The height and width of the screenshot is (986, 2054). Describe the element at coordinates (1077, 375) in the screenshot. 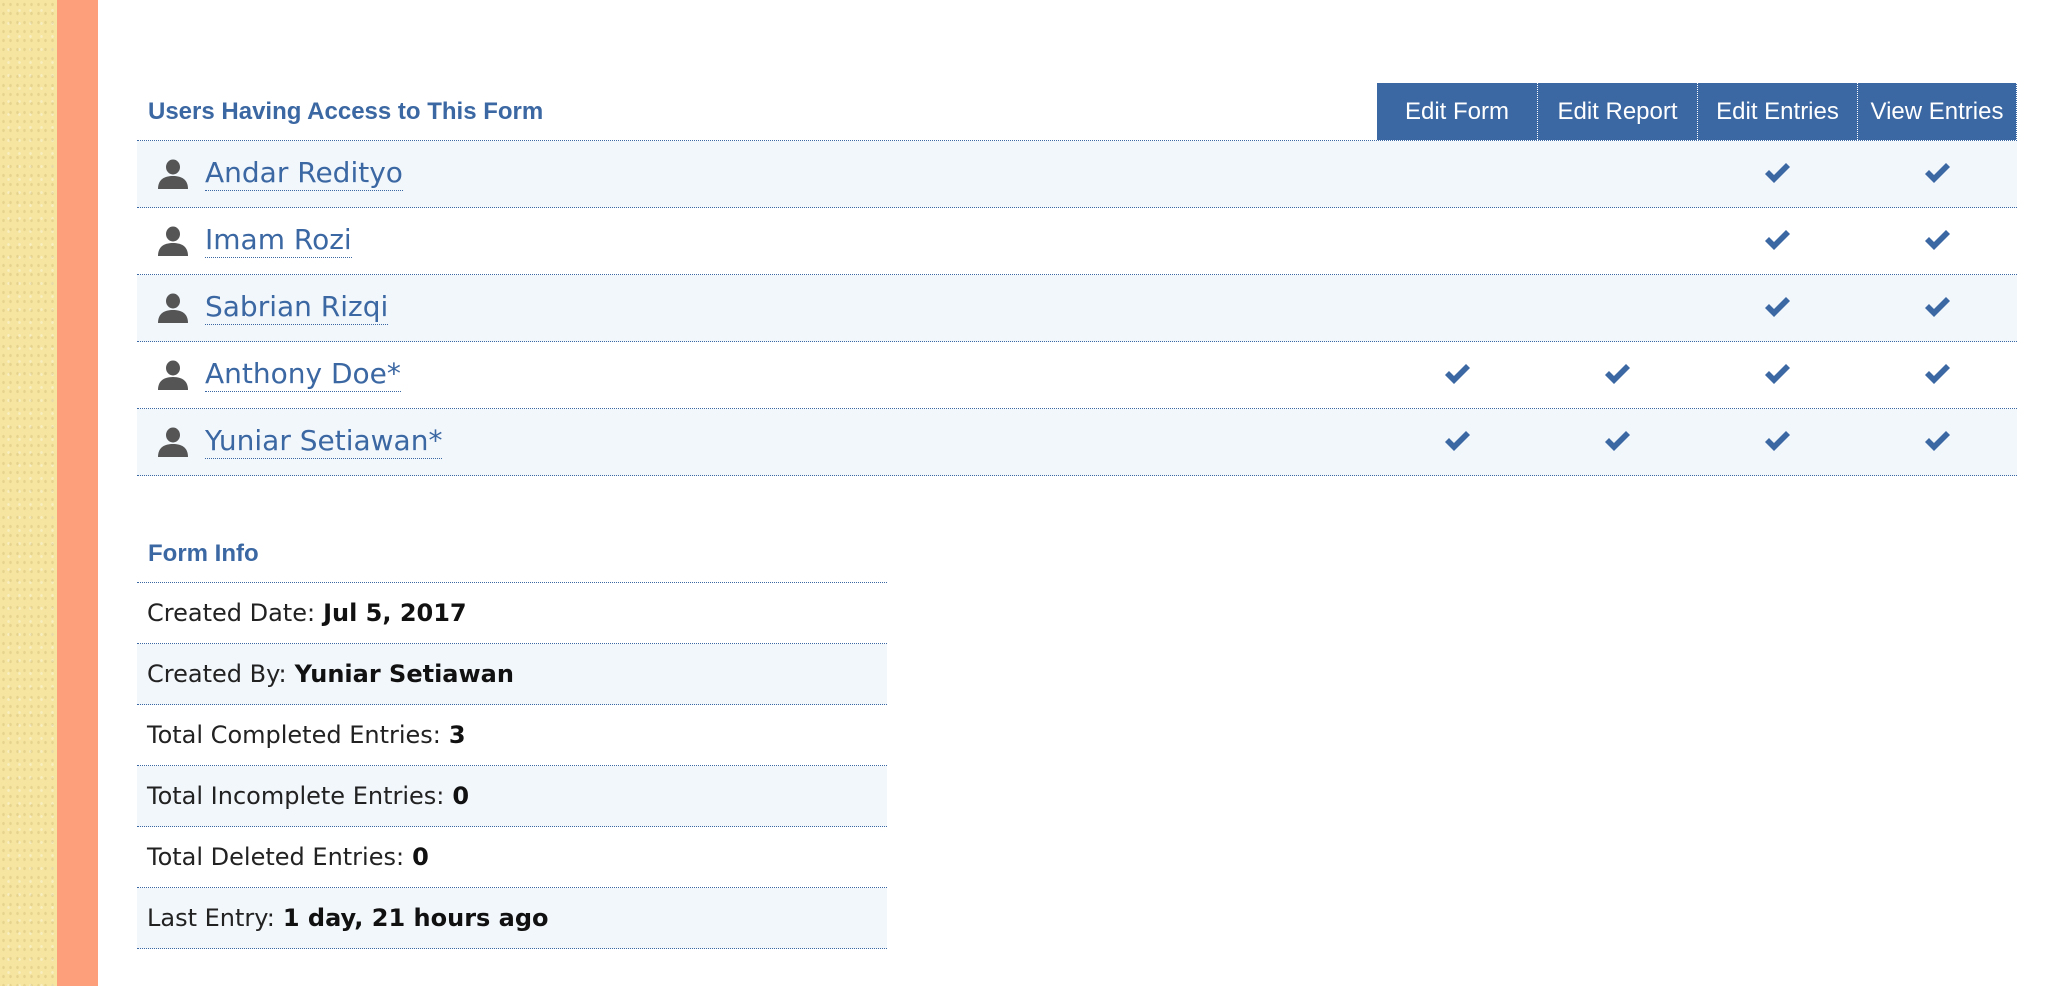

I see `user-row: Anthony Doe*` at that location.